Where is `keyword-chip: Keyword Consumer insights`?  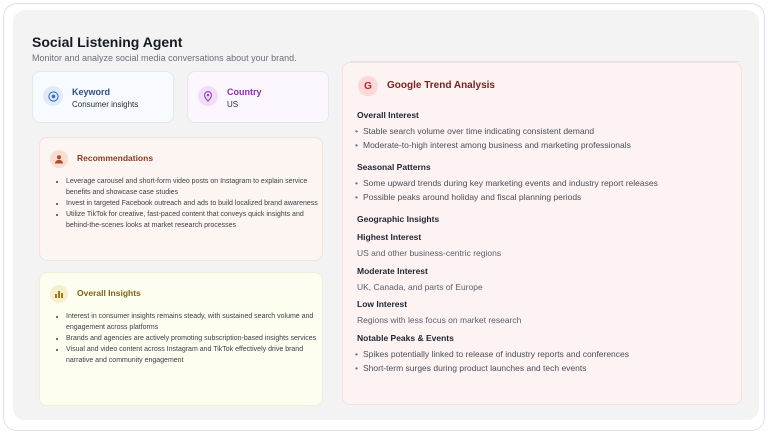
keyword-chip: Keyword Consumer insights is located at coordinates (103, 97).